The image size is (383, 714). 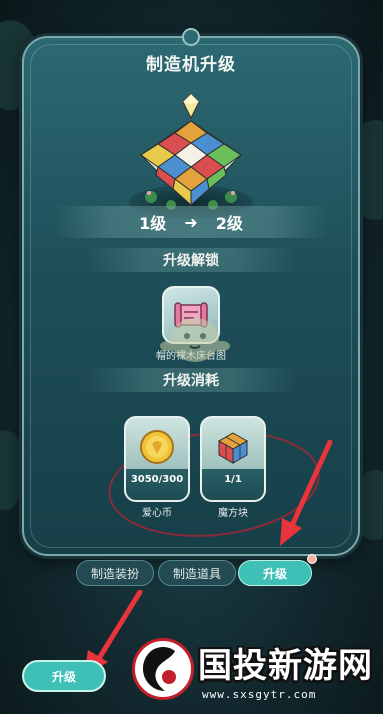 I want to click on magic-cube-icon, so click(x=233, y=448).